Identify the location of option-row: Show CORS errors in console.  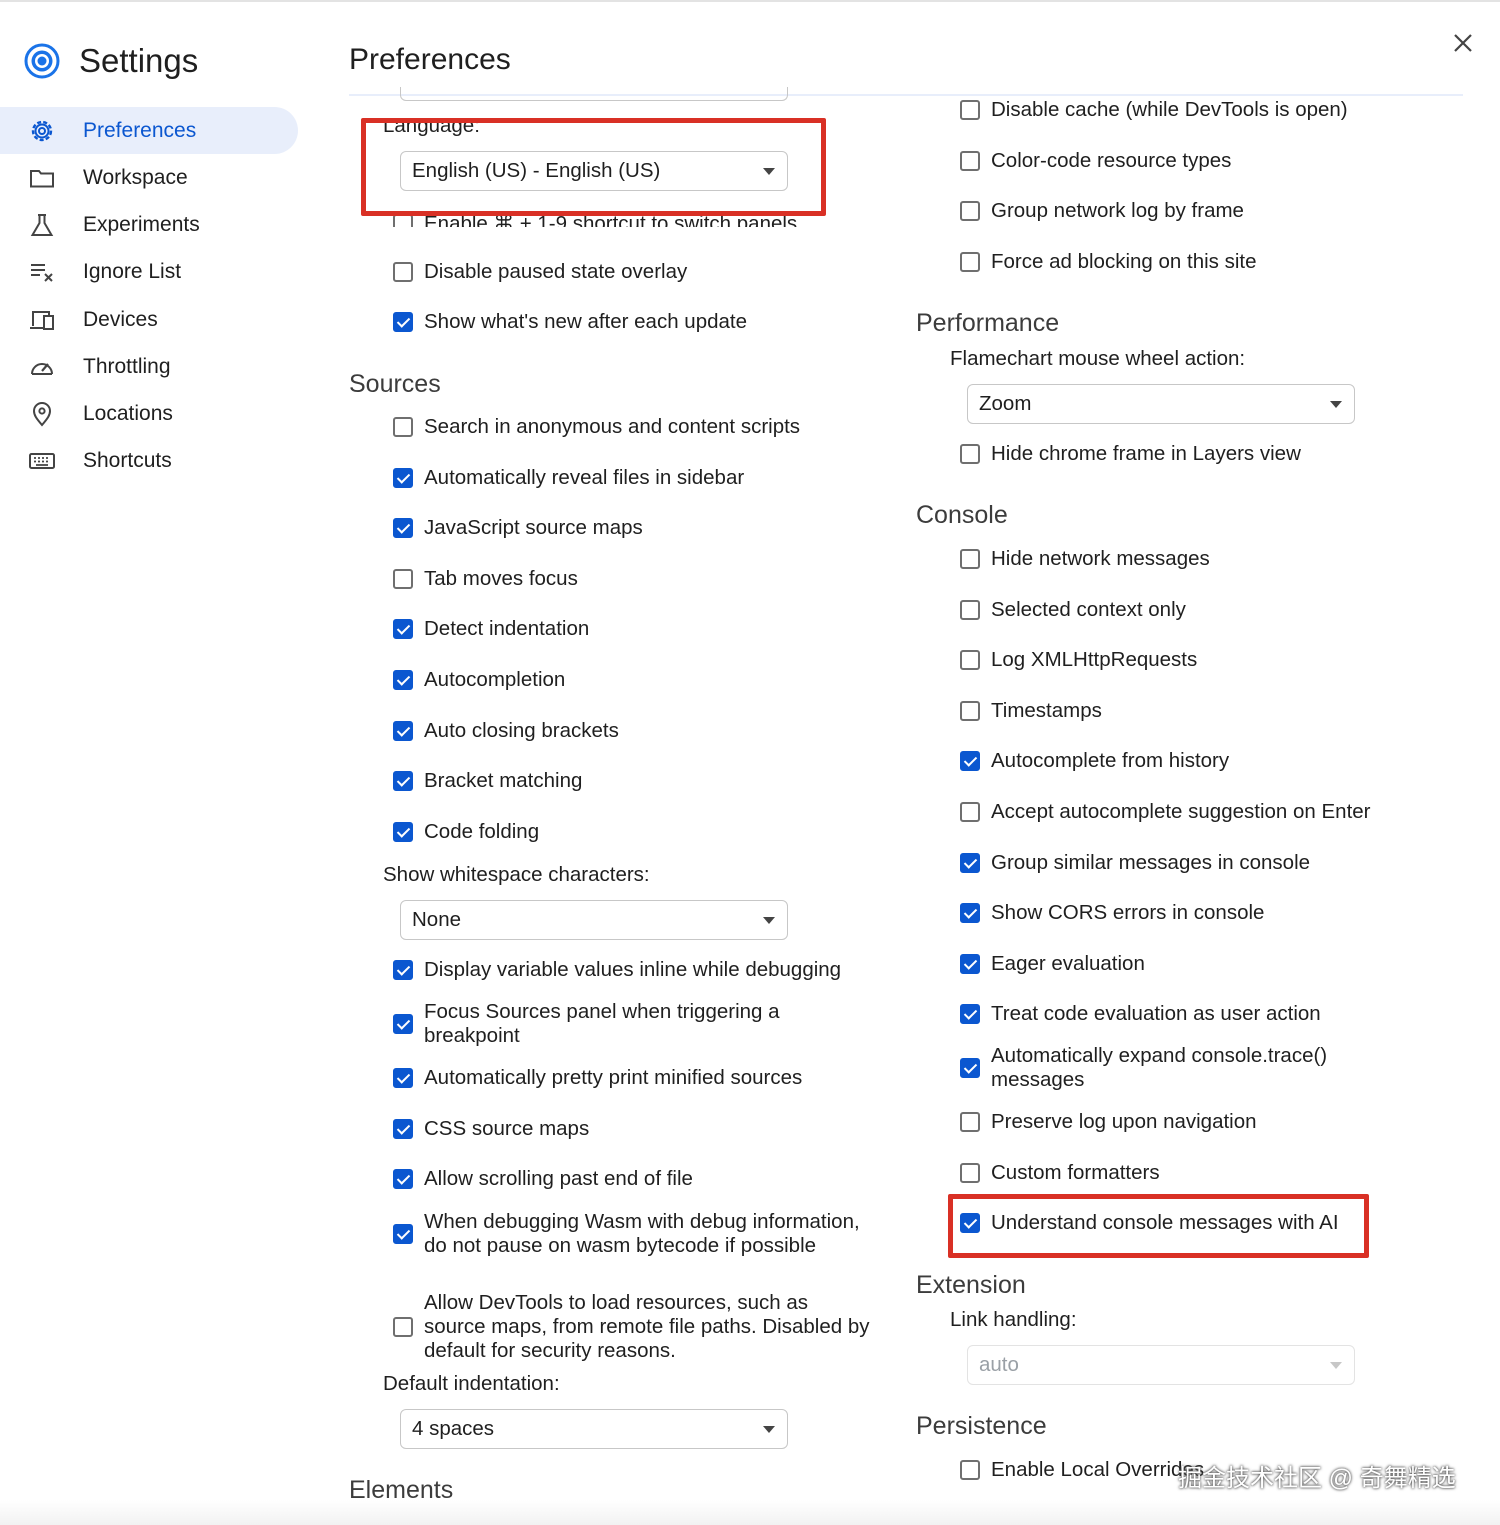
(1112, 913).